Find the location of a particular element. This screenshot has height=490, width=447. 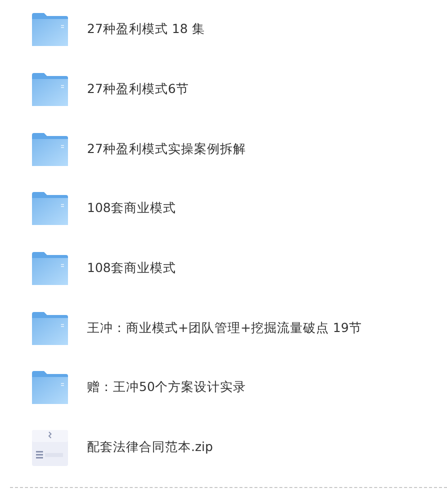

file-name: 配套法律合同范本.zip is located at coordinates (150, 447).